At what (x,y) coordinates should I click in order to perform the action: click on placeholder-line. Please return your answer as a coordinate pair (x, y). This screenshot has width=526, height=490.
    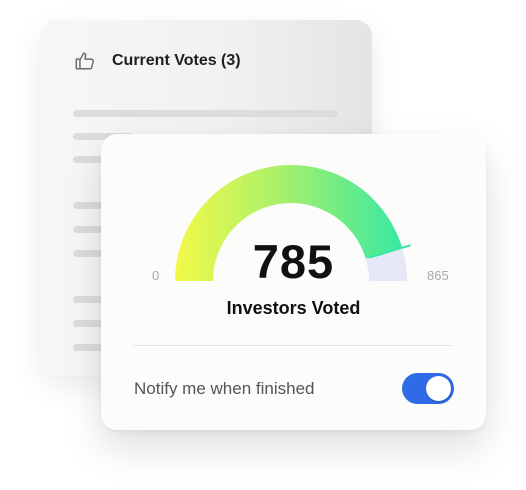
    Looking at the image, I should click on (205, 113).